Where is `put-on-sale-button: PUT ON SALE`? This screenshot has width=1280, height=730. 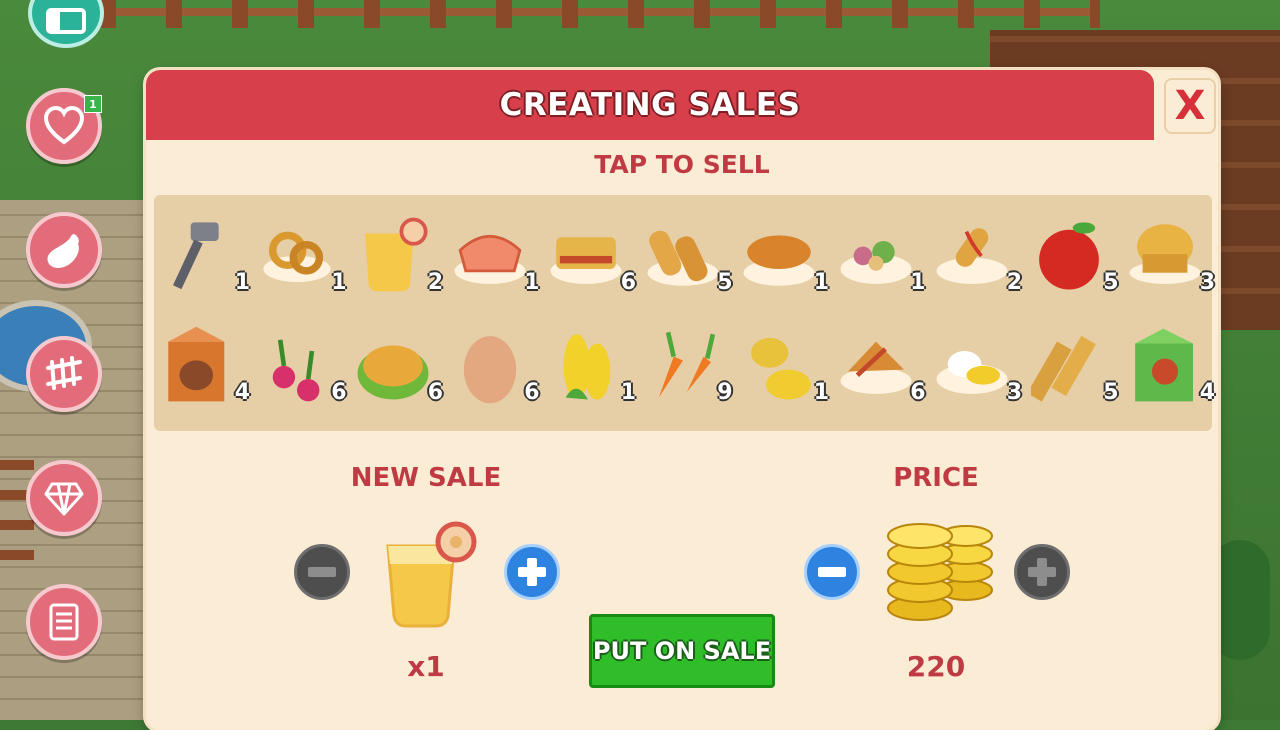
put-on-sale-button: PUT ON SALE is located at coordinates (682, 651).